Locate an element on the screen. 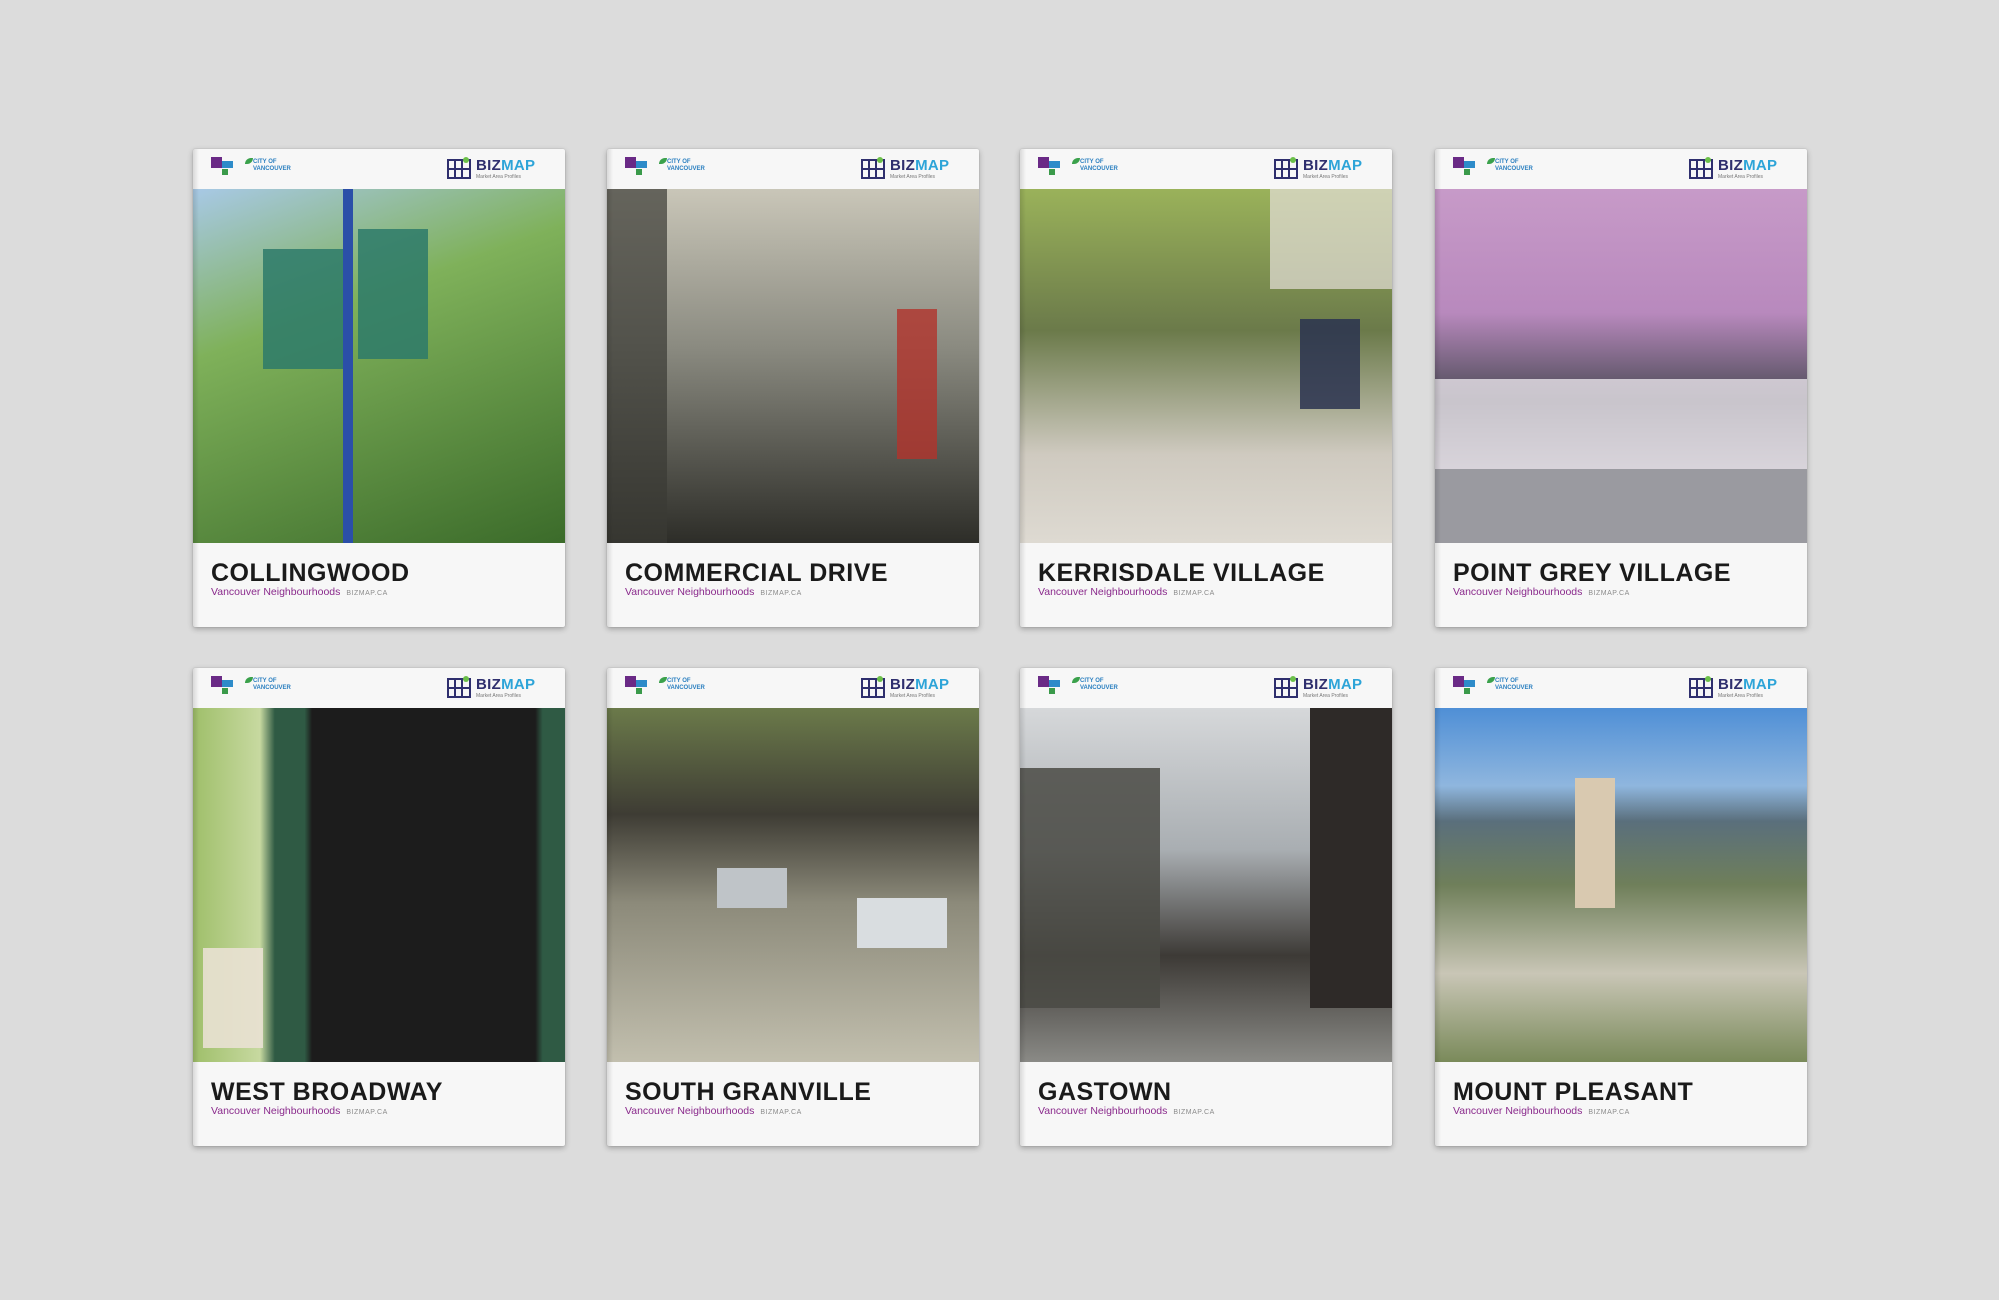 This screenshot has height=1300, width=1999. booklet-title: GASTOWN is located at coordinates (1105, 1092).